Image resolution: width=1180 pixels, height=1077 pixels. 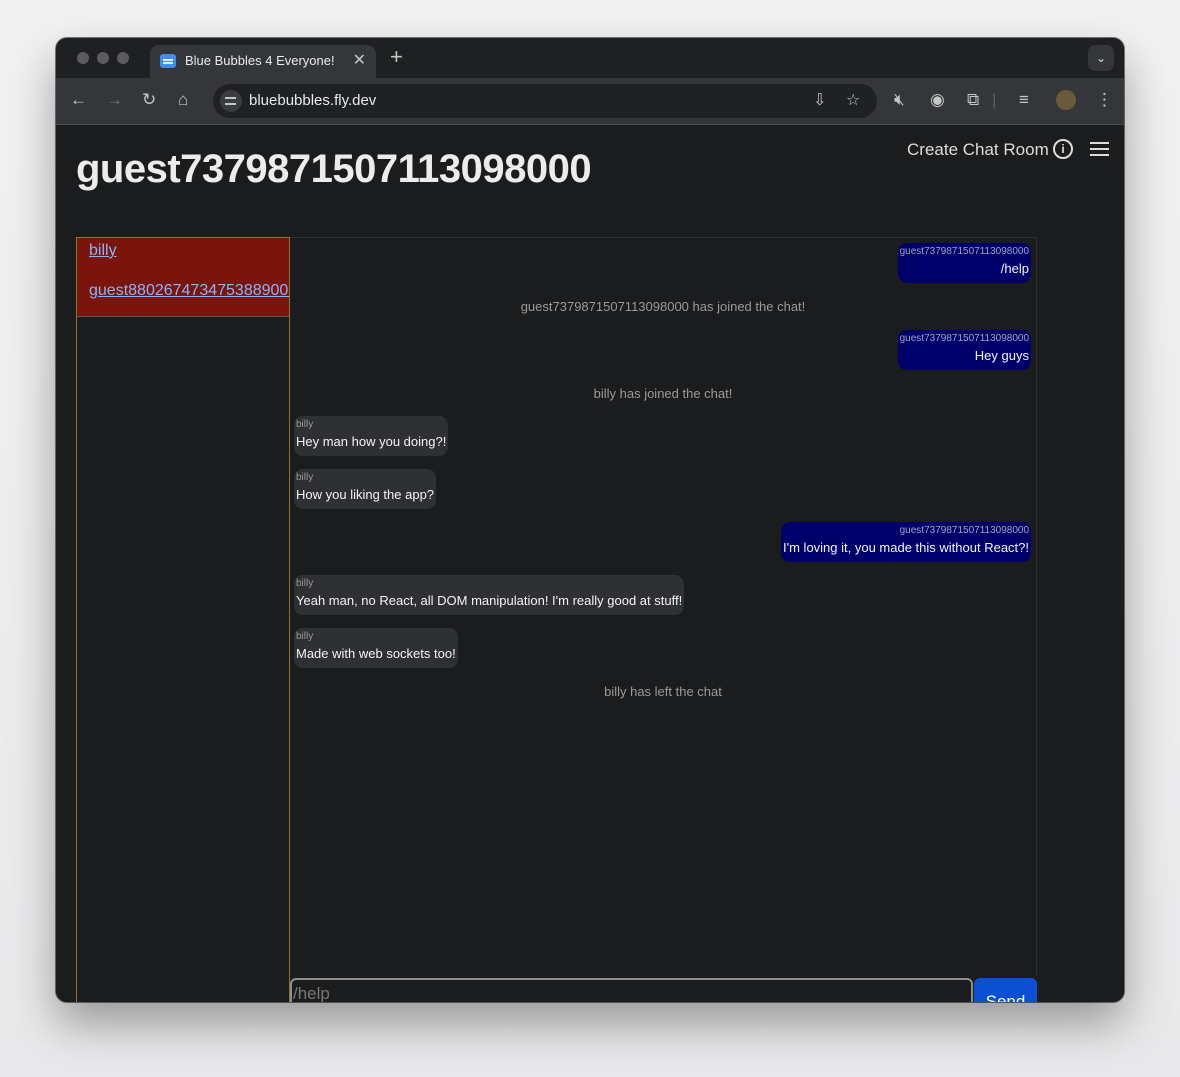 I want to click on tab-title: Blue Bubbles 4 Everyone!, so click(x=260, y=60).